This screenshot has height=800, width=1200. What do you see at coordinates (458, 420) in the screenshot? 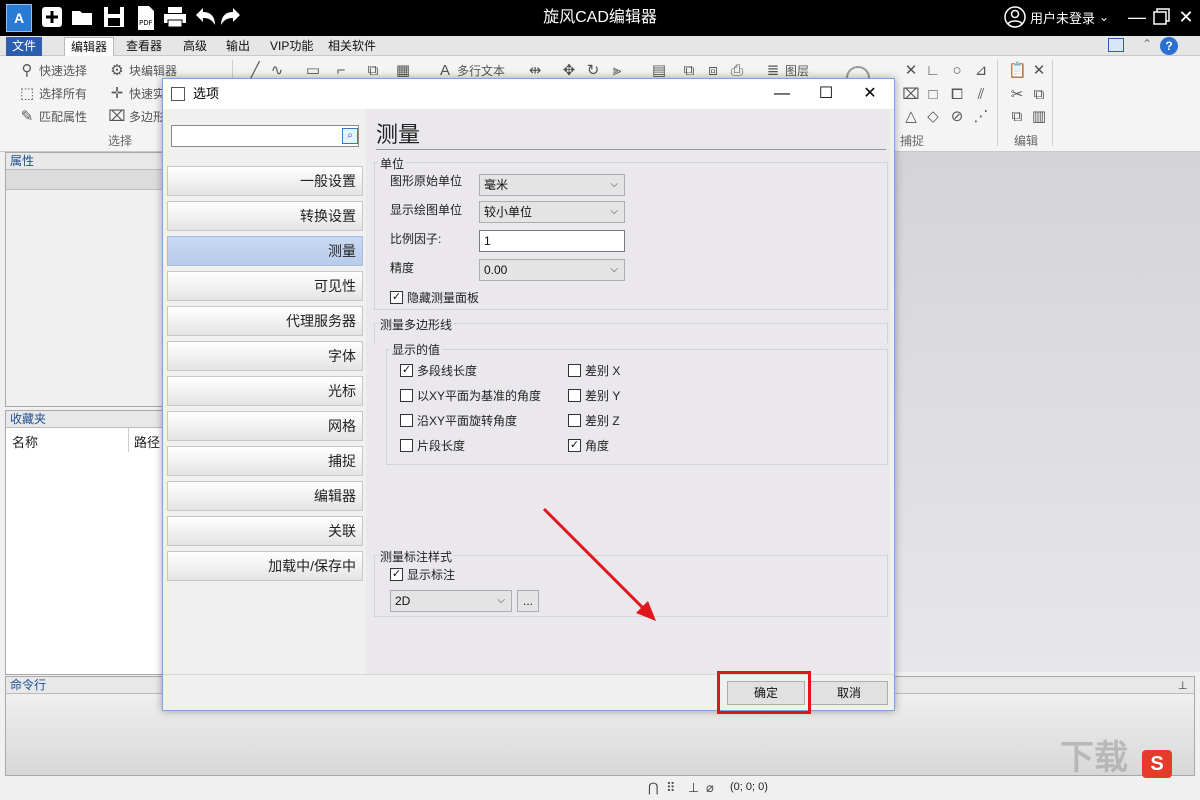
I see `xy-rotation-checkbox: 沿XY平面旋转角度` at bounding box center [458, 420].